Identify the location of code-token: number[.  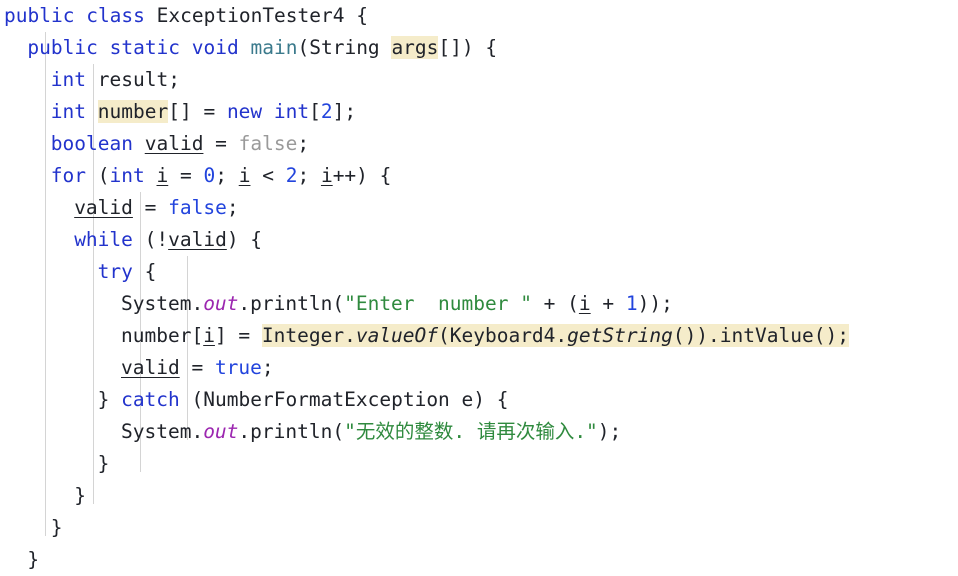
(162, 335).